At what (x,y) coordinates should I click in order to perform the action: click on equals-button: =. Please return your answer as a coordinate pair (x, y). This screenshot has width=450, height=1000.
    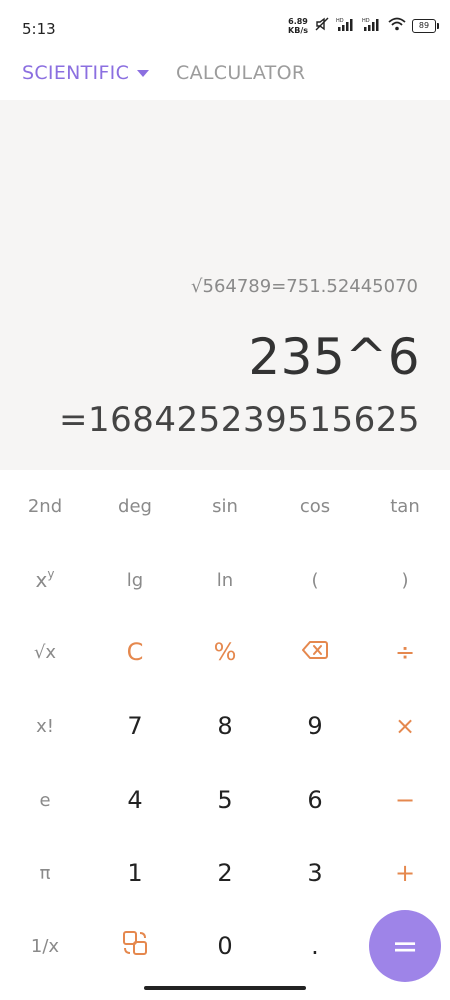
    Looking at the image, I should click on (405, 946).